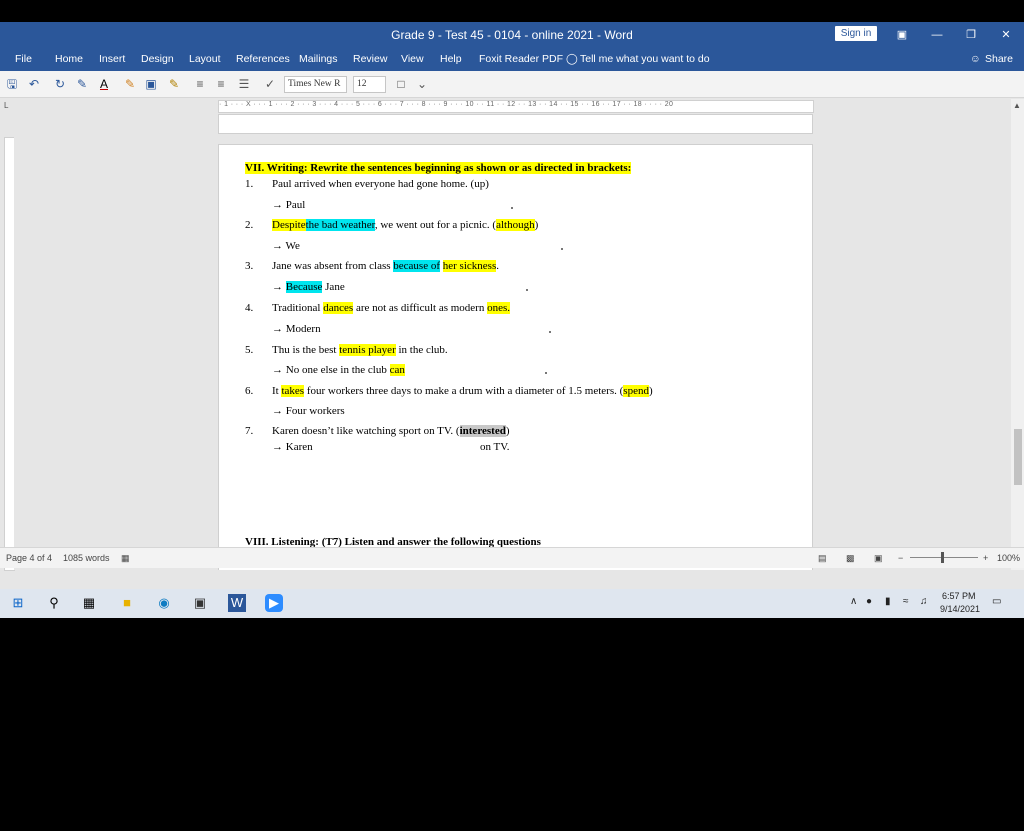 The image size is (1024, 831). I want to click on person-icon: ☺, so click(975, 59).